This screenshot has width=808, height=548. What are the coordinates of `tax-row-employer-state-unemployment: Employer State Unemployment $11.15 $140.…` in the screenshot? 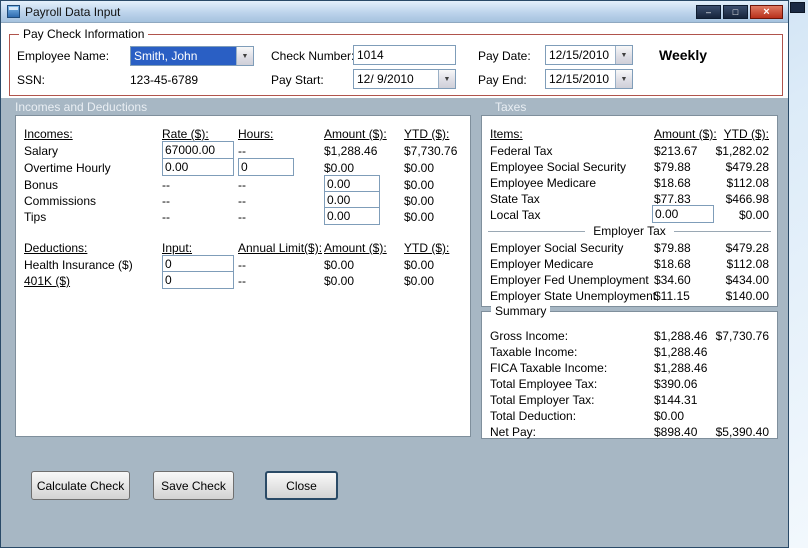 It's located at (629, 296).